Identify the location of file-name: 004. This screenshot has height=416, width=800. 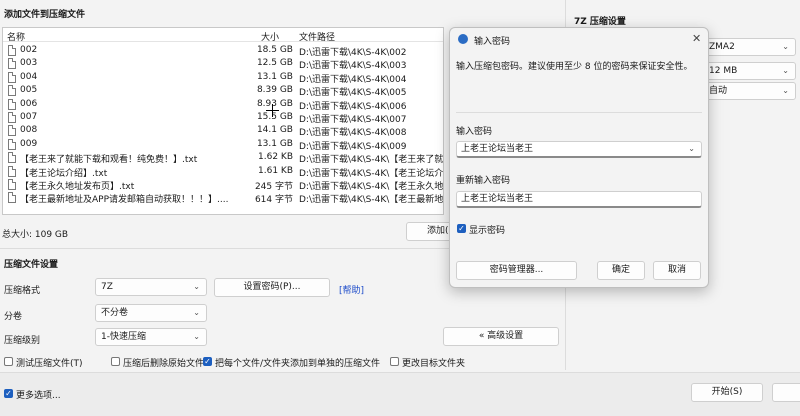
(29, 76).